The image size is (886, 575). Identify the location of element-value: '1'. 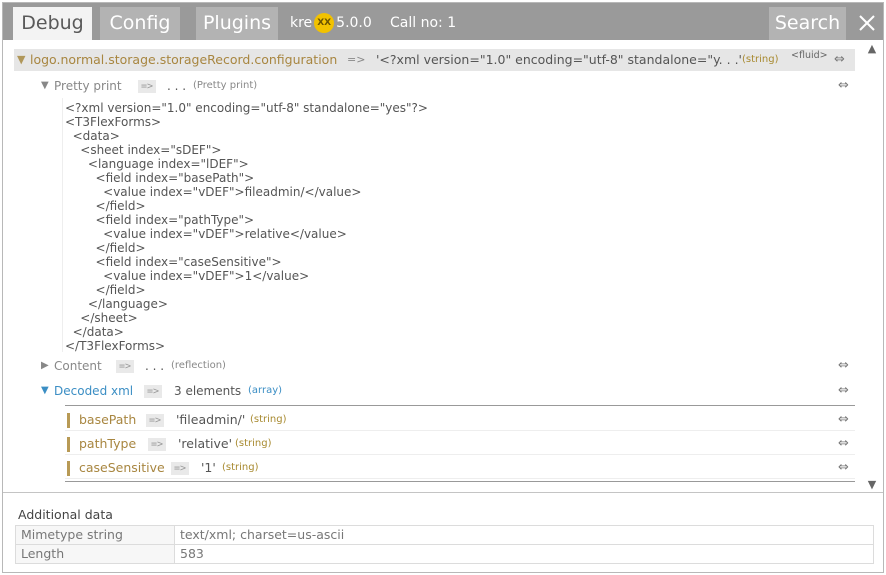
(208, 467).